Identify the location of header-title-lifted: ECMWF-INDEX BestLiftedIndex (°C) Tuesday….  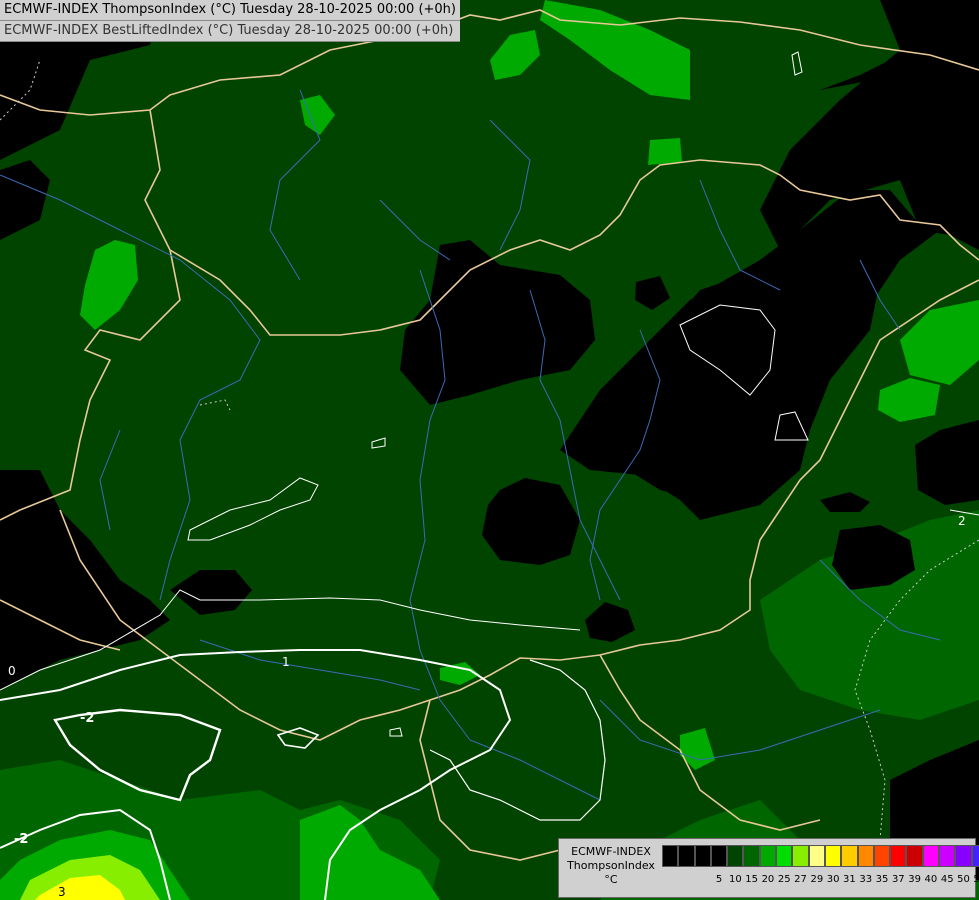
(230, 31).